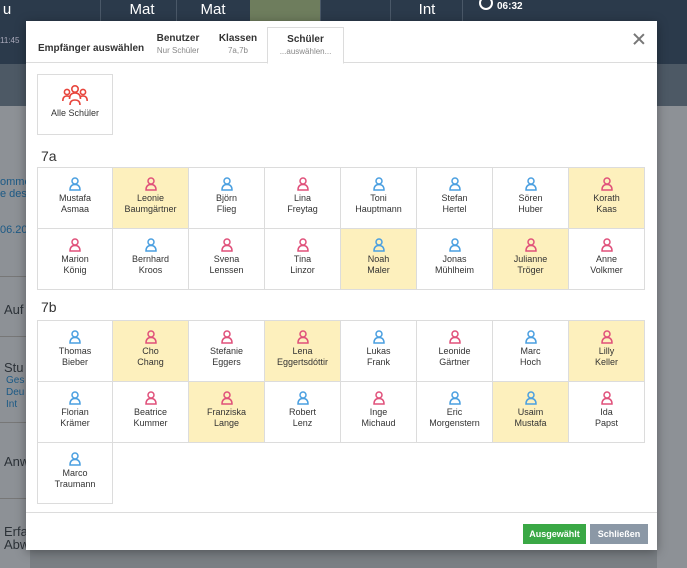 This screenshot has width=687, height=568. What do you see at coordinates (75, 483) in the screenshot?
I see `student-last-name: Traumann` at bounding box center [75, 483].